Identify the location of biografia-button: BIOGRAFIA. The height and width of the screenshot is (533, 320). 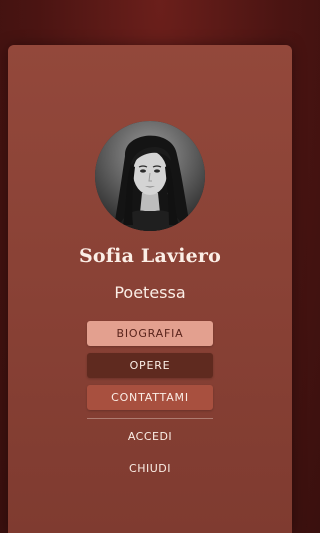
(150, 333).